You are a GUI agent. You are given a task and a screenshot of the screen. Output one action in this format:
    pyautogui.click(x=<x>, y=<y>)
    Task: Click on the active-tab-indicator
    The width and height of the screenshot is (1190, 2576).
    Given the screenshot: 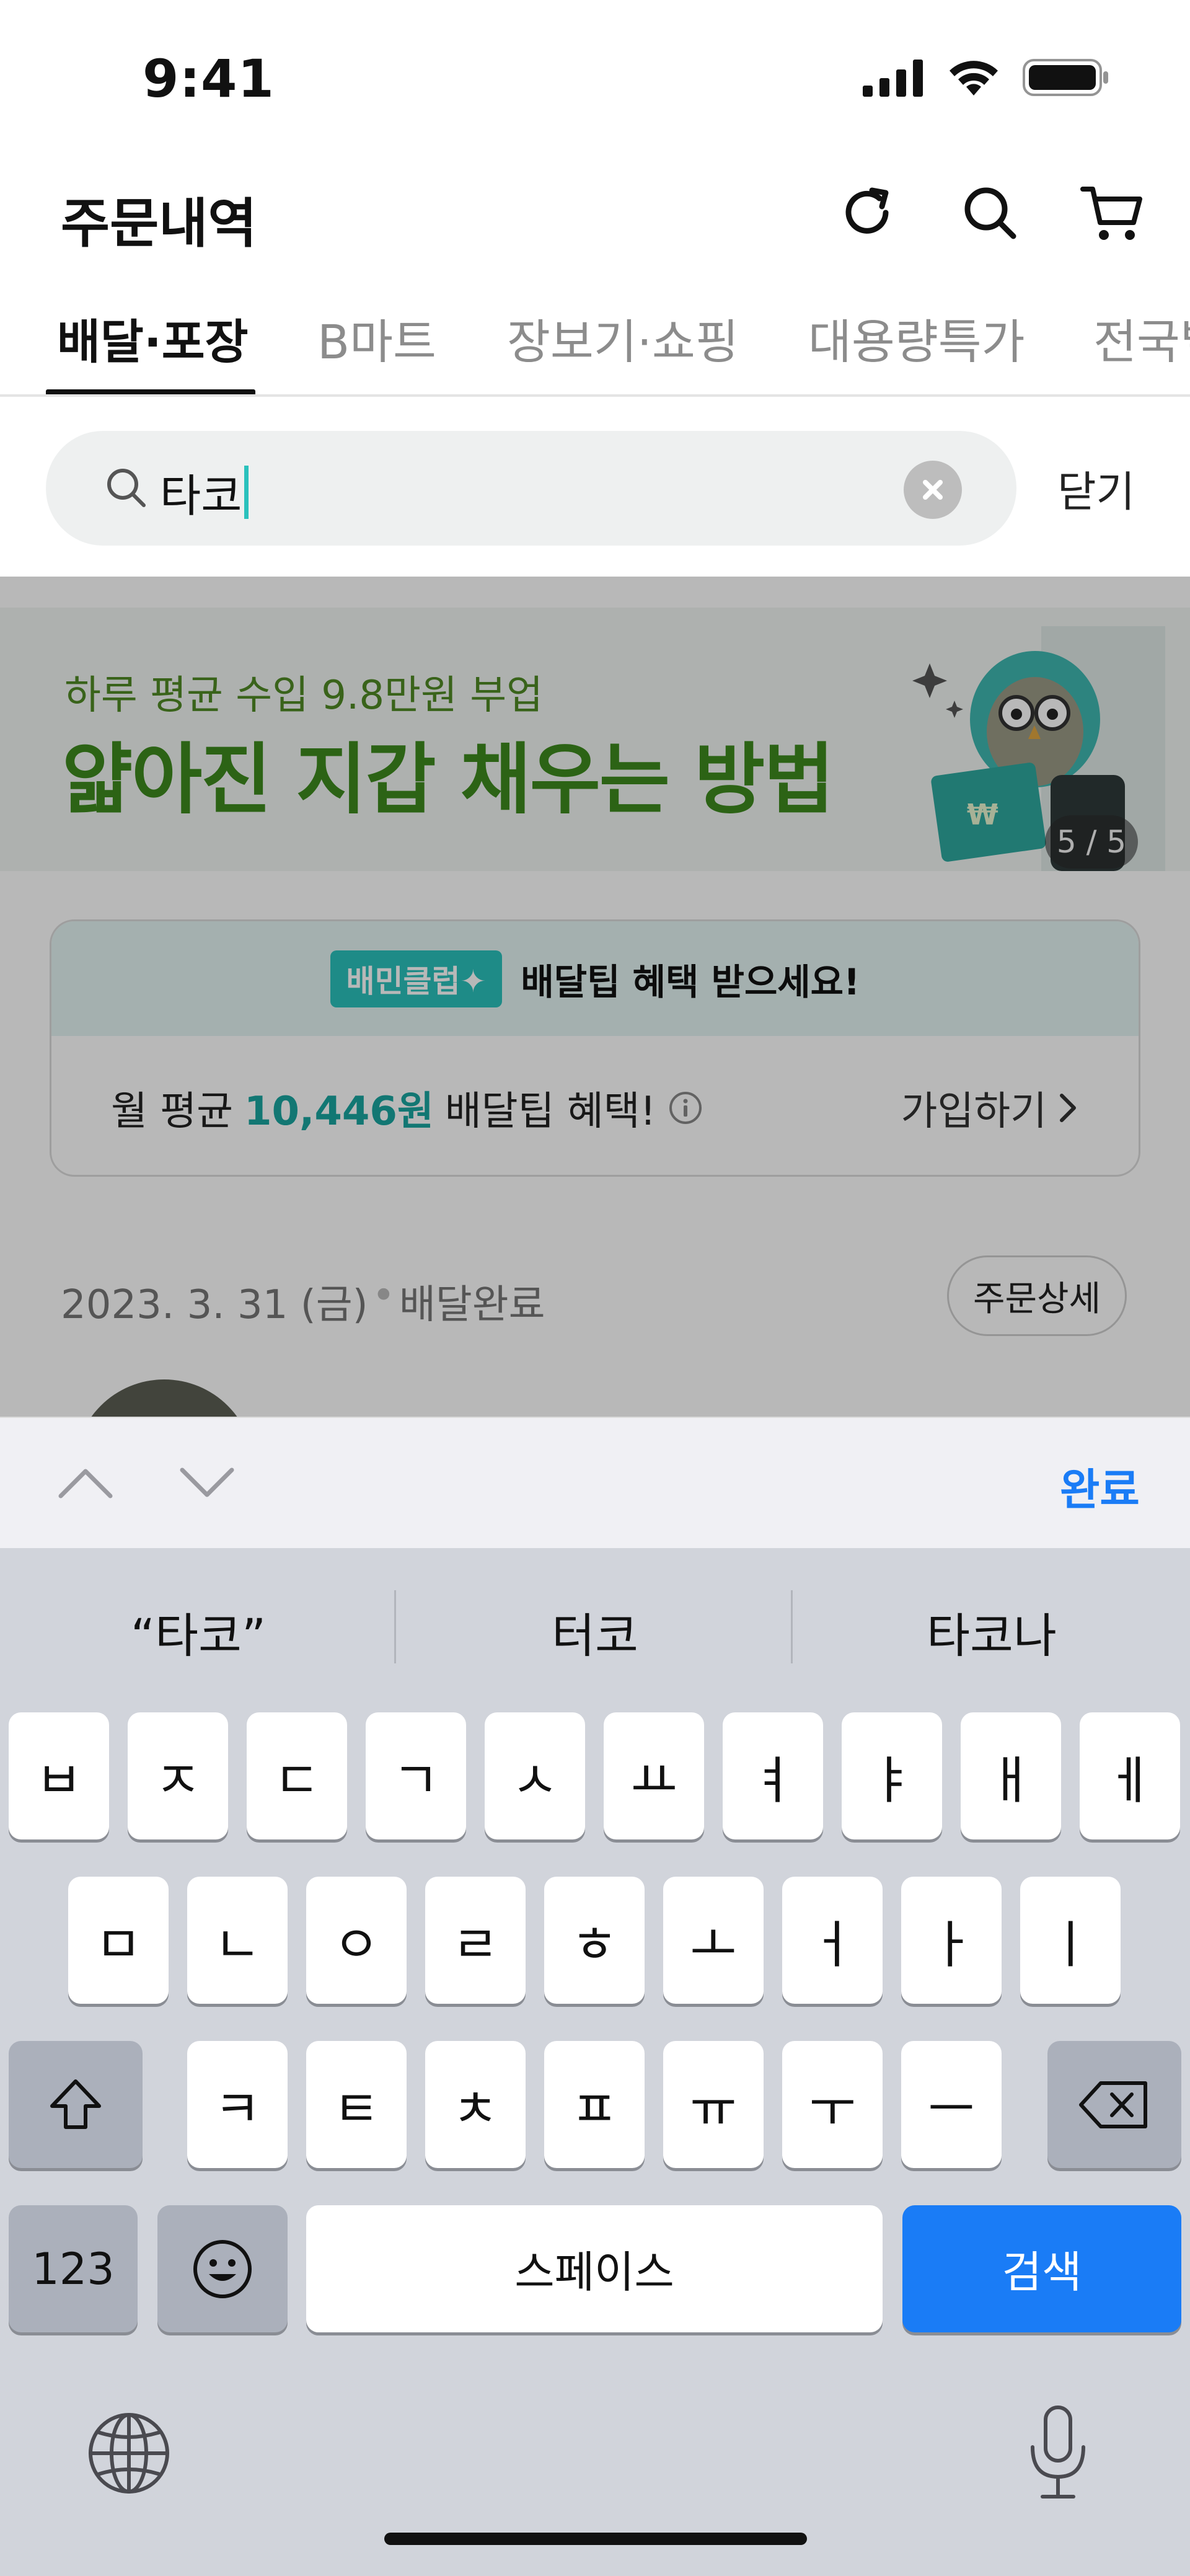 What is the action you would take?
    pyautogui.click(x=150, y=392)
    